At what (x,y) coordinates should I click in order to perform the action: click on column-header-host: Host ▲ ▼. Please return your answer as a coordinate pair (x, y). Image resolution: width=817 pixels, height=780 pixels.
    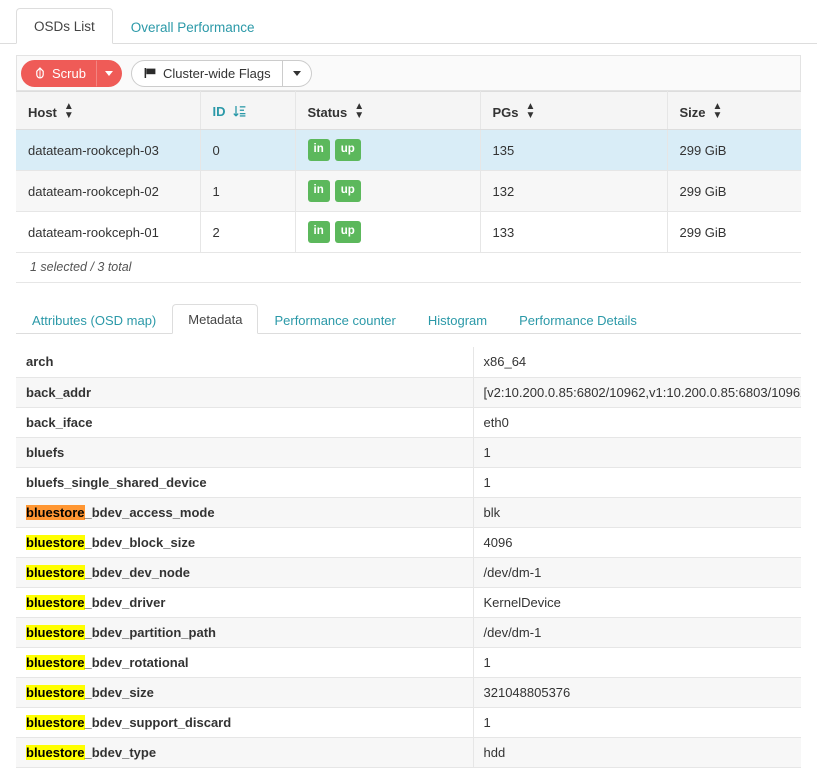
    Looking at the image, I should click on (108, 110).